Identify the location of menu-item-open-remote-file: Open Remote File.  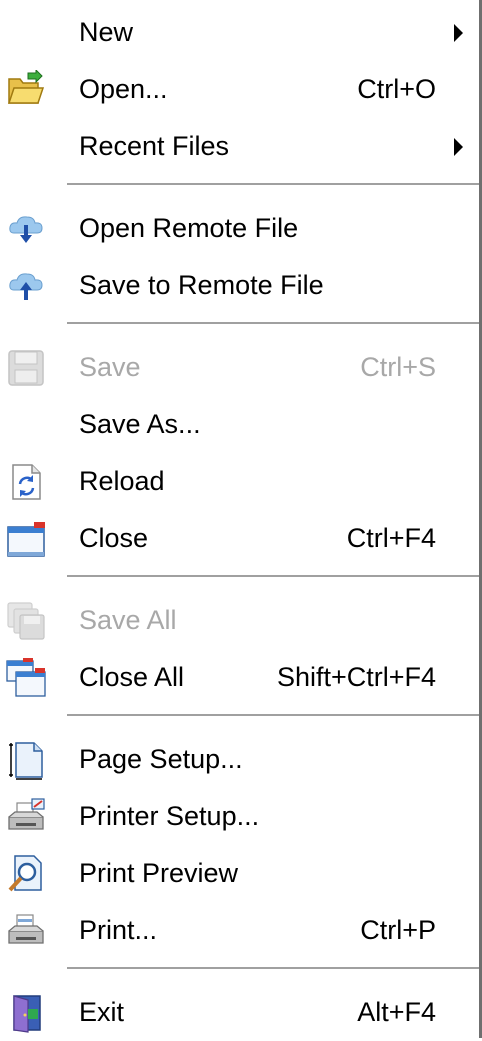
(239, 228).